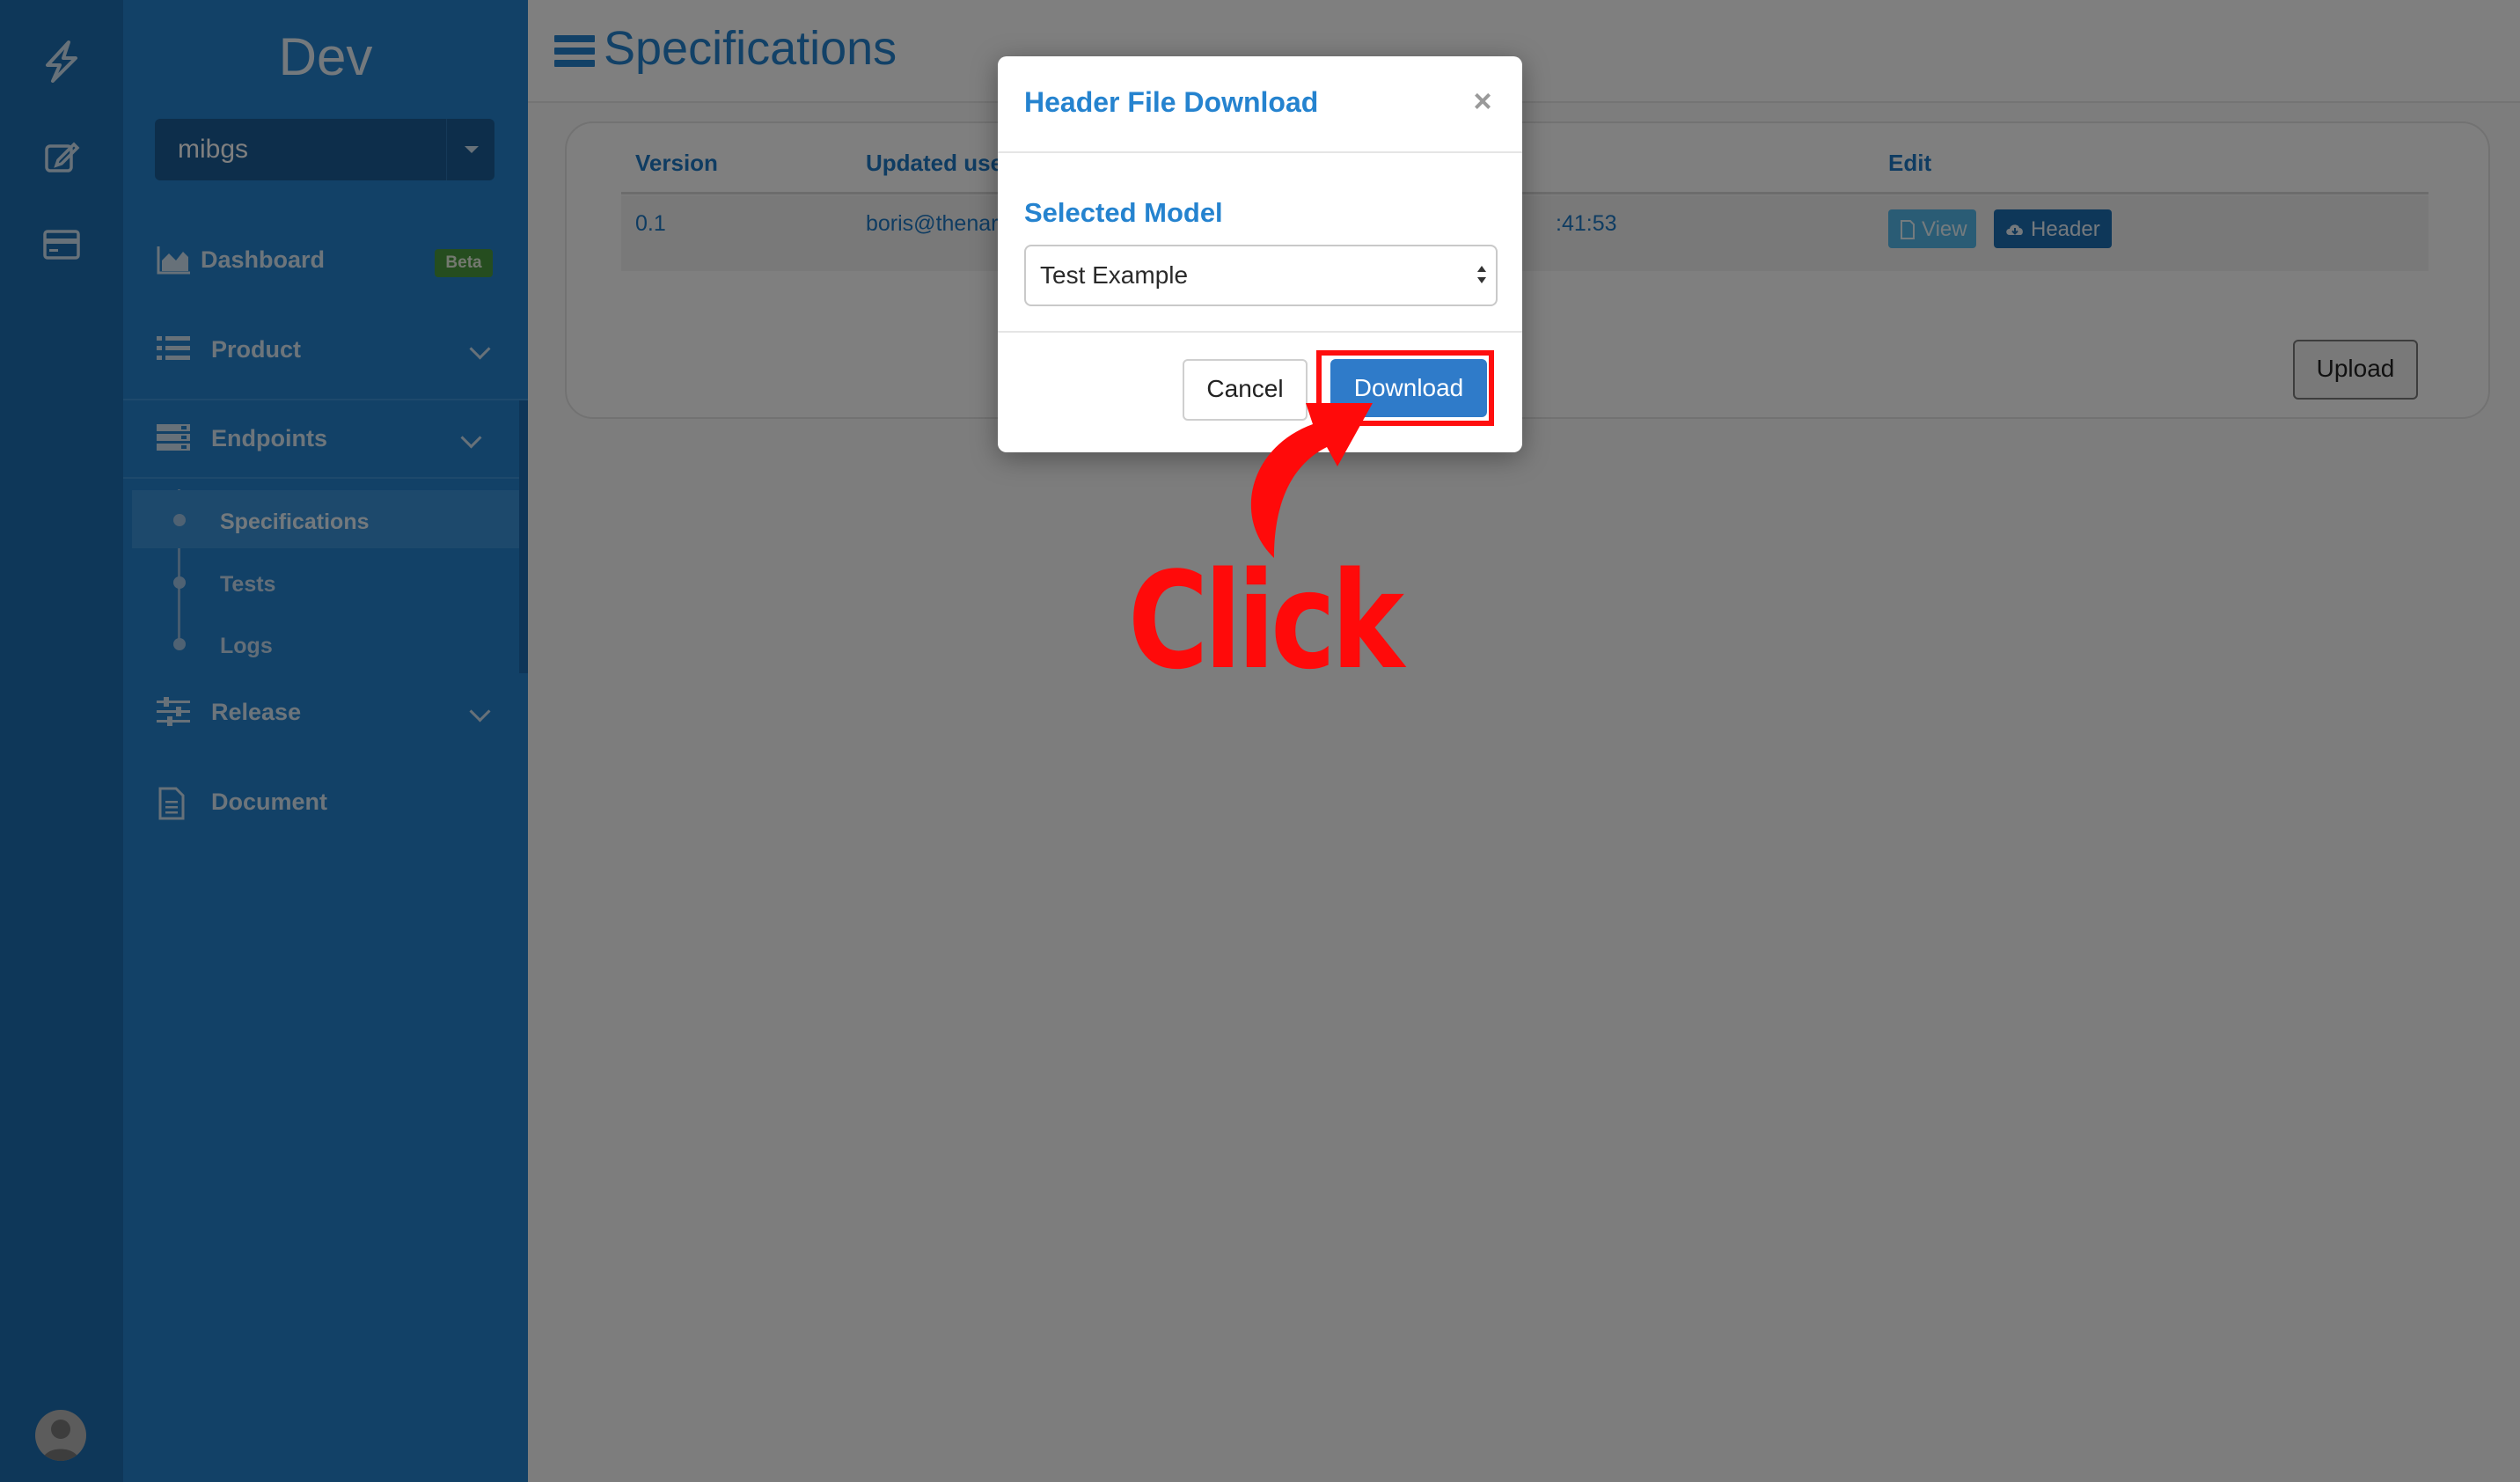 The image size is (2520, 1482). Describe the element at coordinates (1266, 621) in the screenshot. I see `click-annotation: Click` at that location.